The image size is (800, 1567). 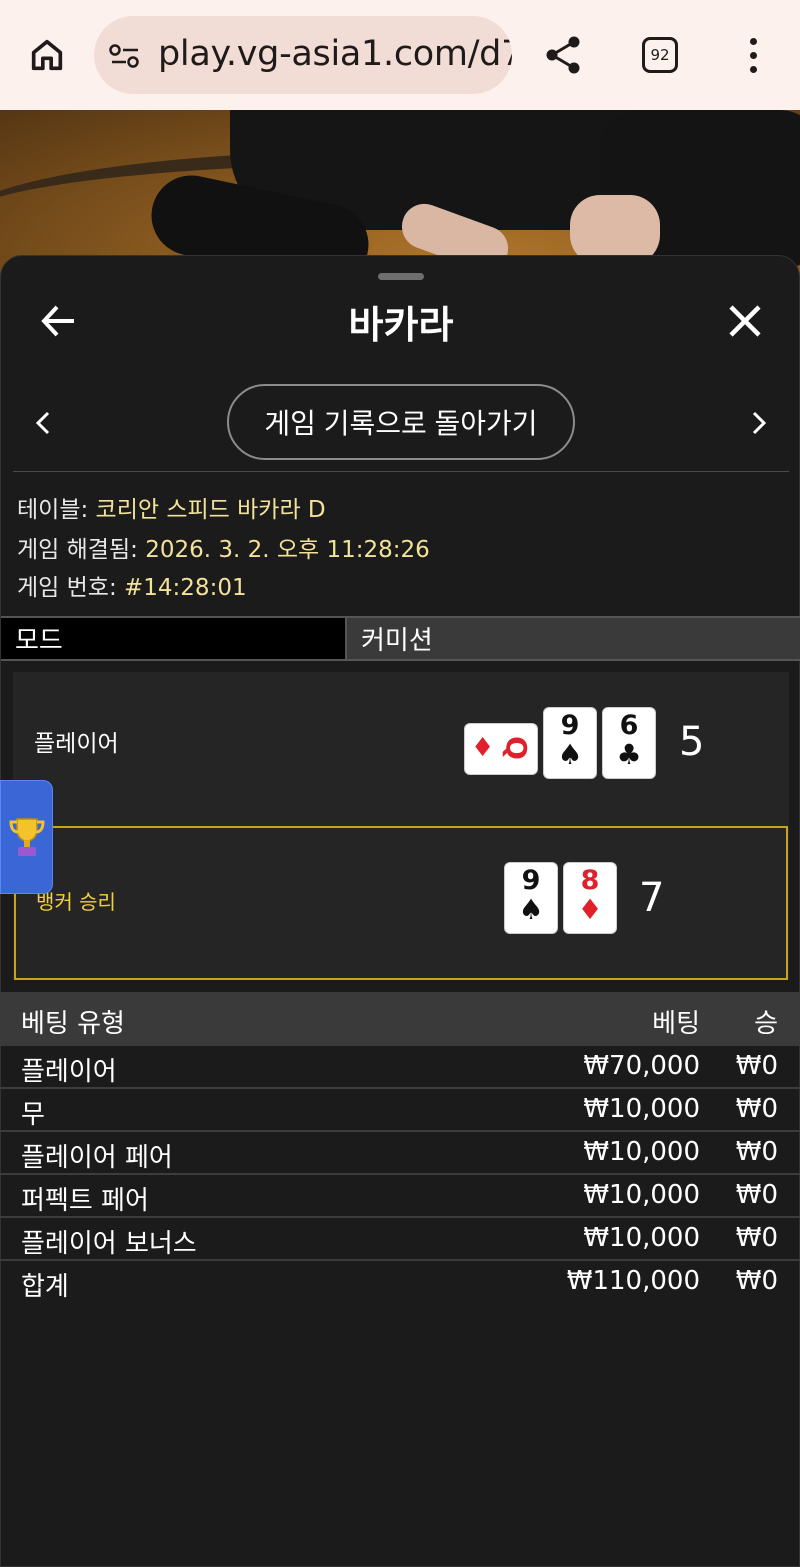 I want to click on bet-type: 플레이어 페어, so click(x=97, y=1158).